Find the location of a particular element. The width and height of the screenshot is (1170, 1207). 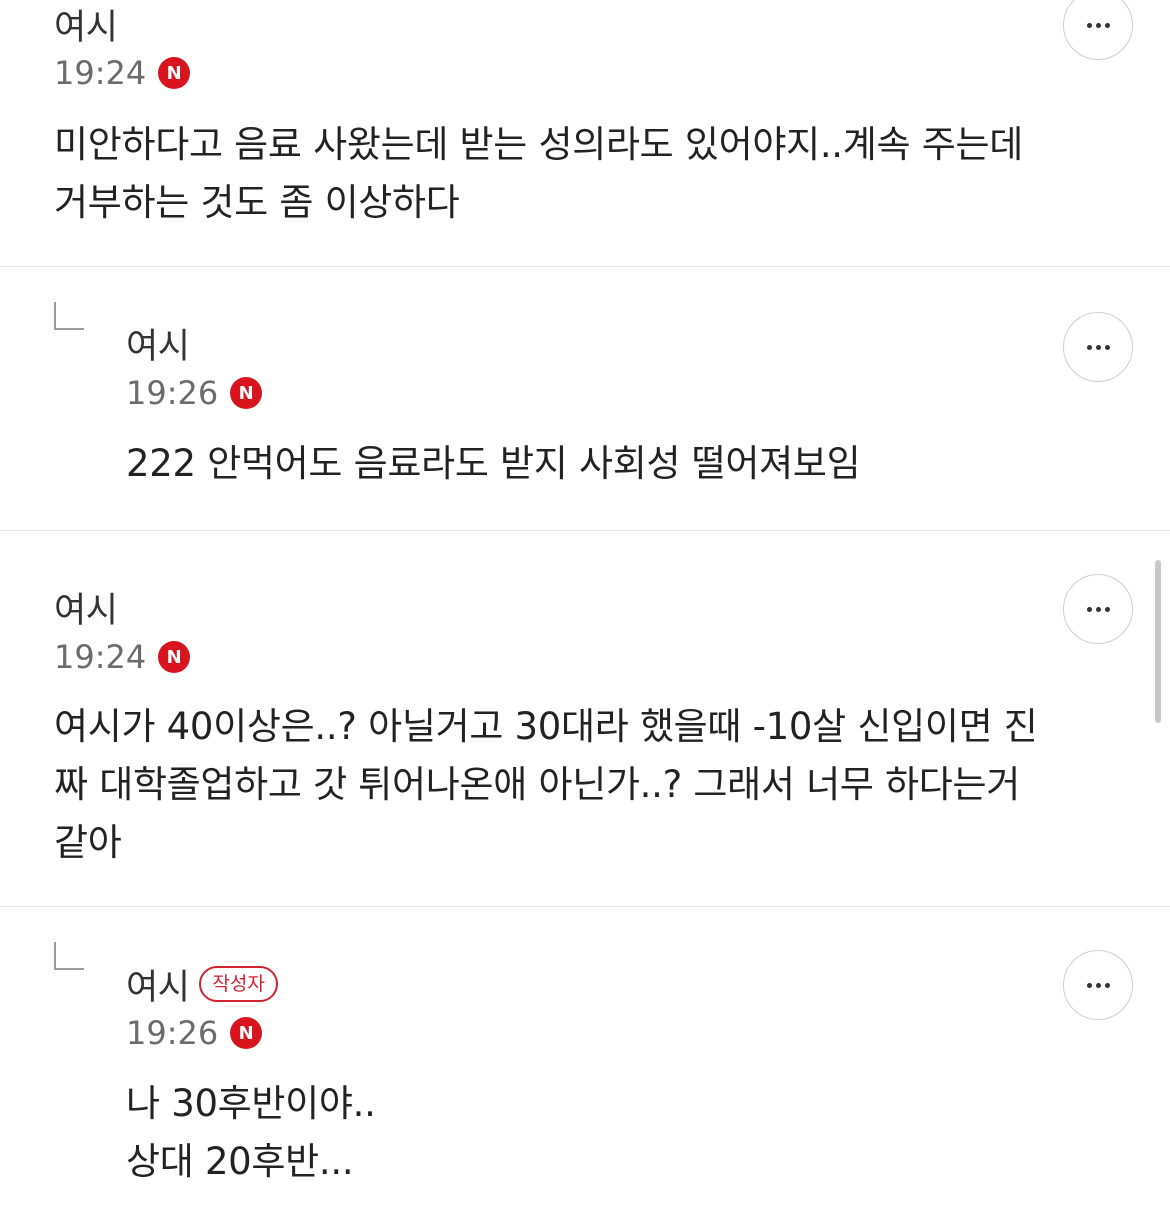

scrollbar is located at coordinates (1158, 641).